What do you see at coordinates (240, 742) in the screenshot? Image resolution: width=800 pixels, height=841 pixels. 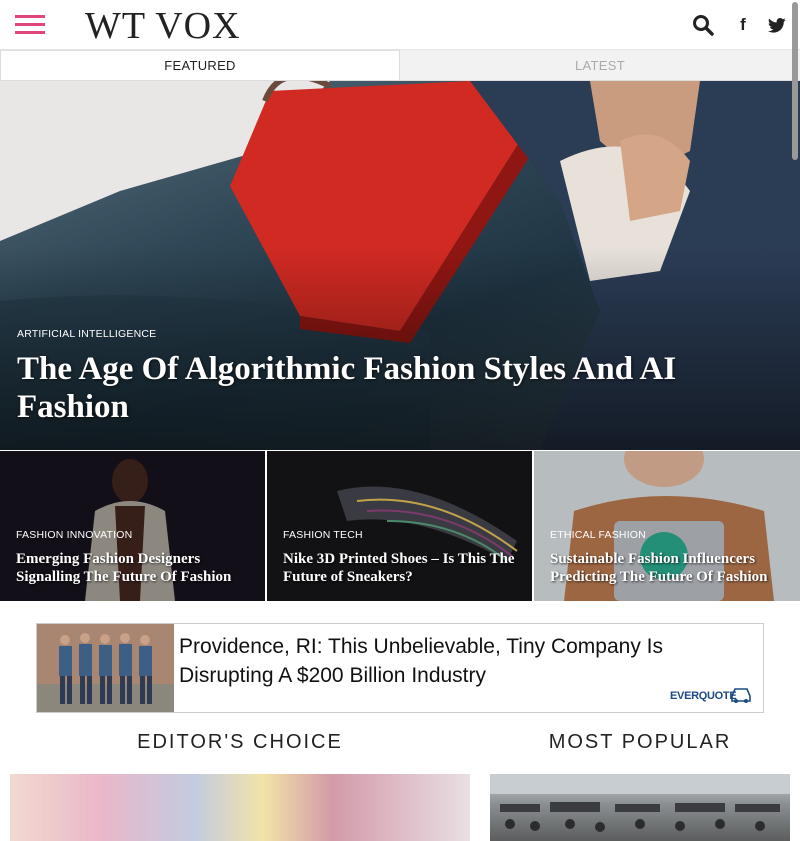 I see `editors-choice-heading: EDITOR'S CHOICE` at bounding box center [240, 742].